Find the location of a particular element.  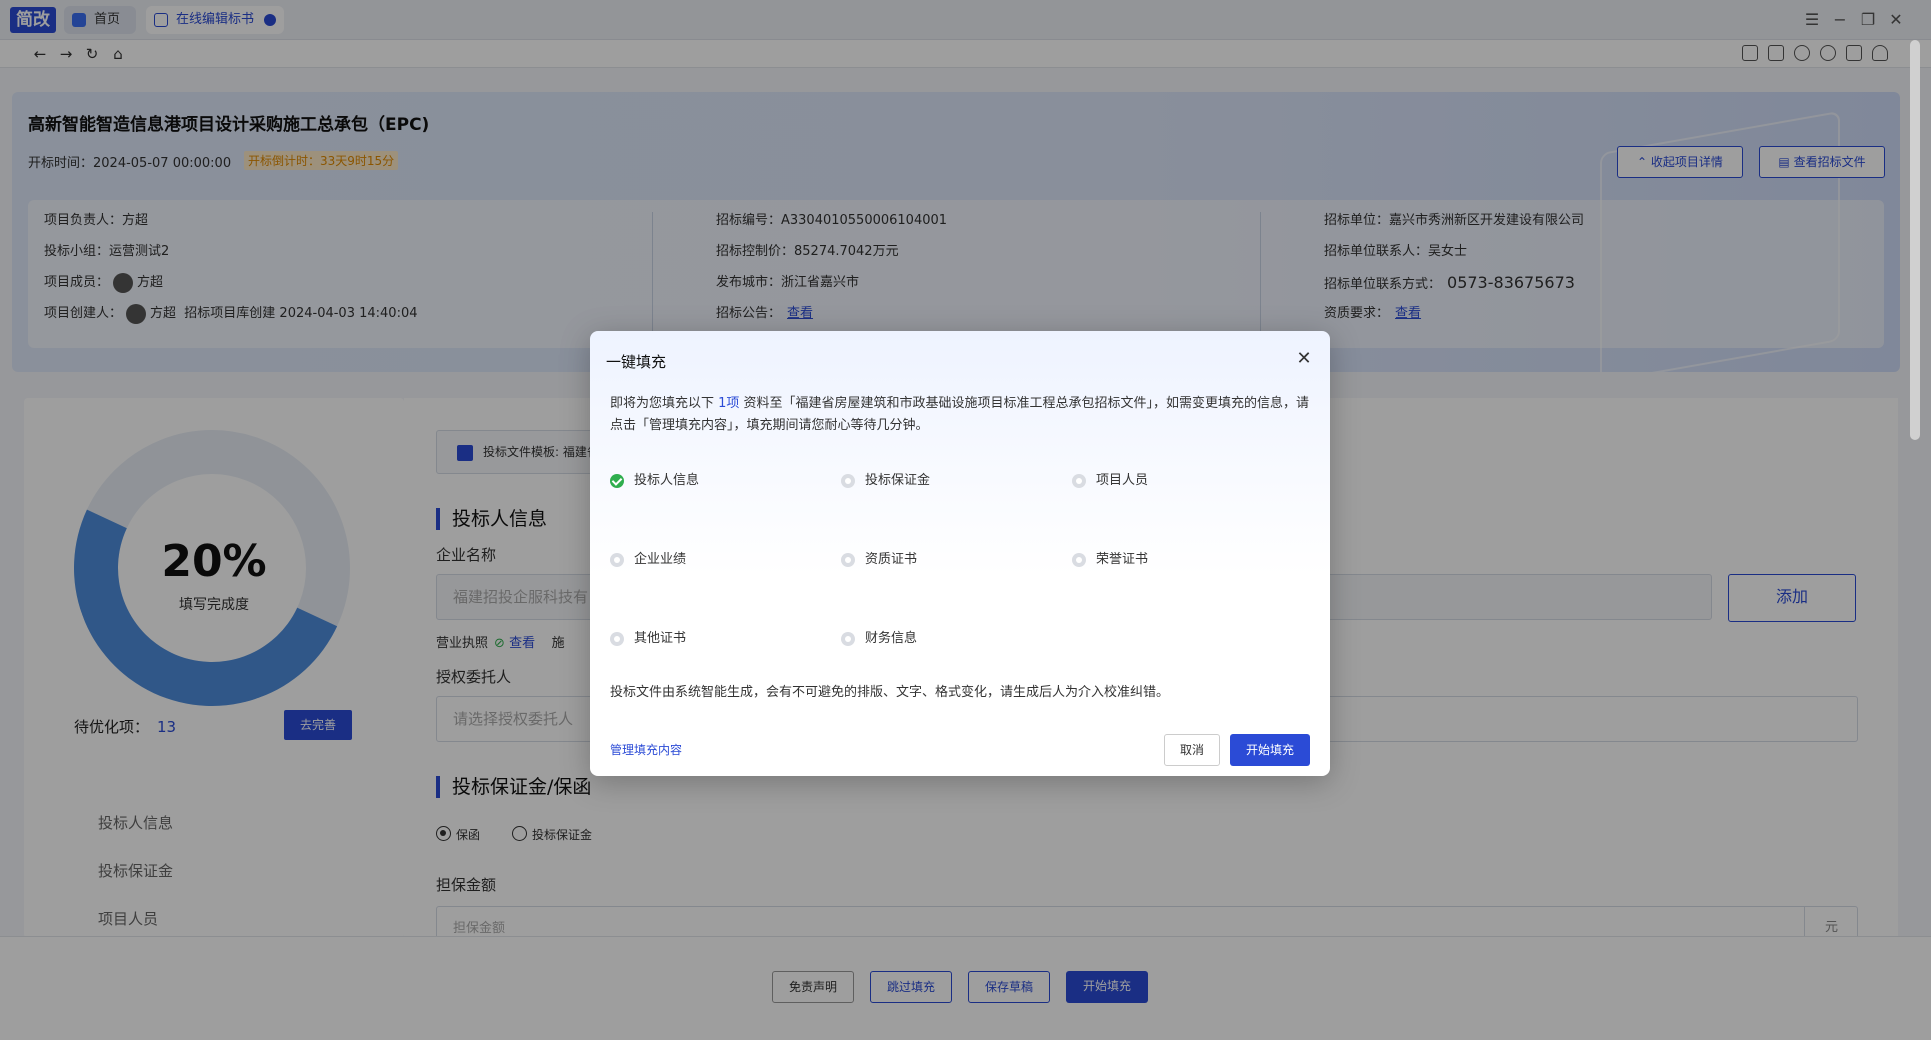

scrollbar is located at coordinates (1915, 240).